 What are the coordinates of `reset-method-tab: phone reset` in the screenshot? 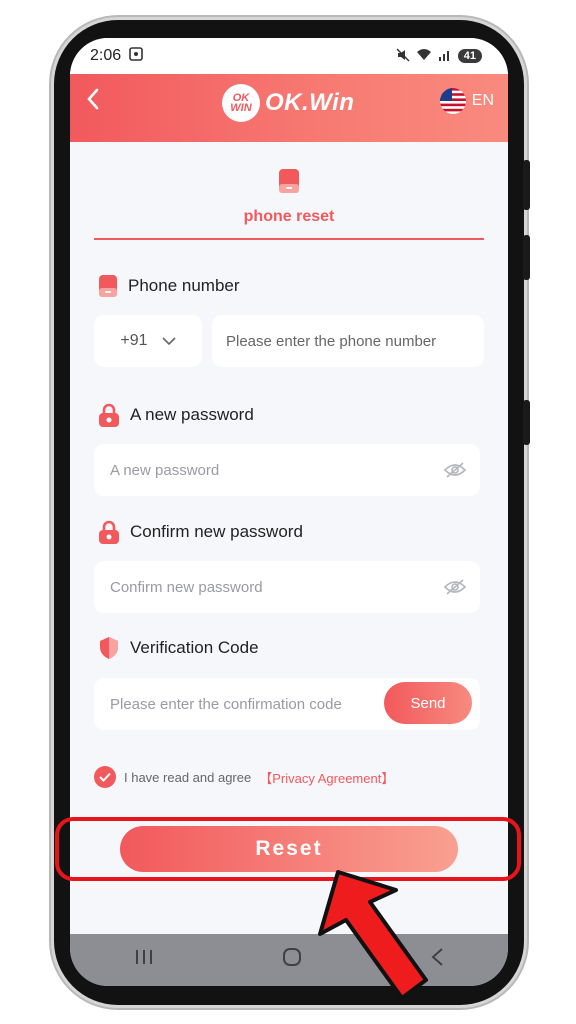 It's located at (289, 192).